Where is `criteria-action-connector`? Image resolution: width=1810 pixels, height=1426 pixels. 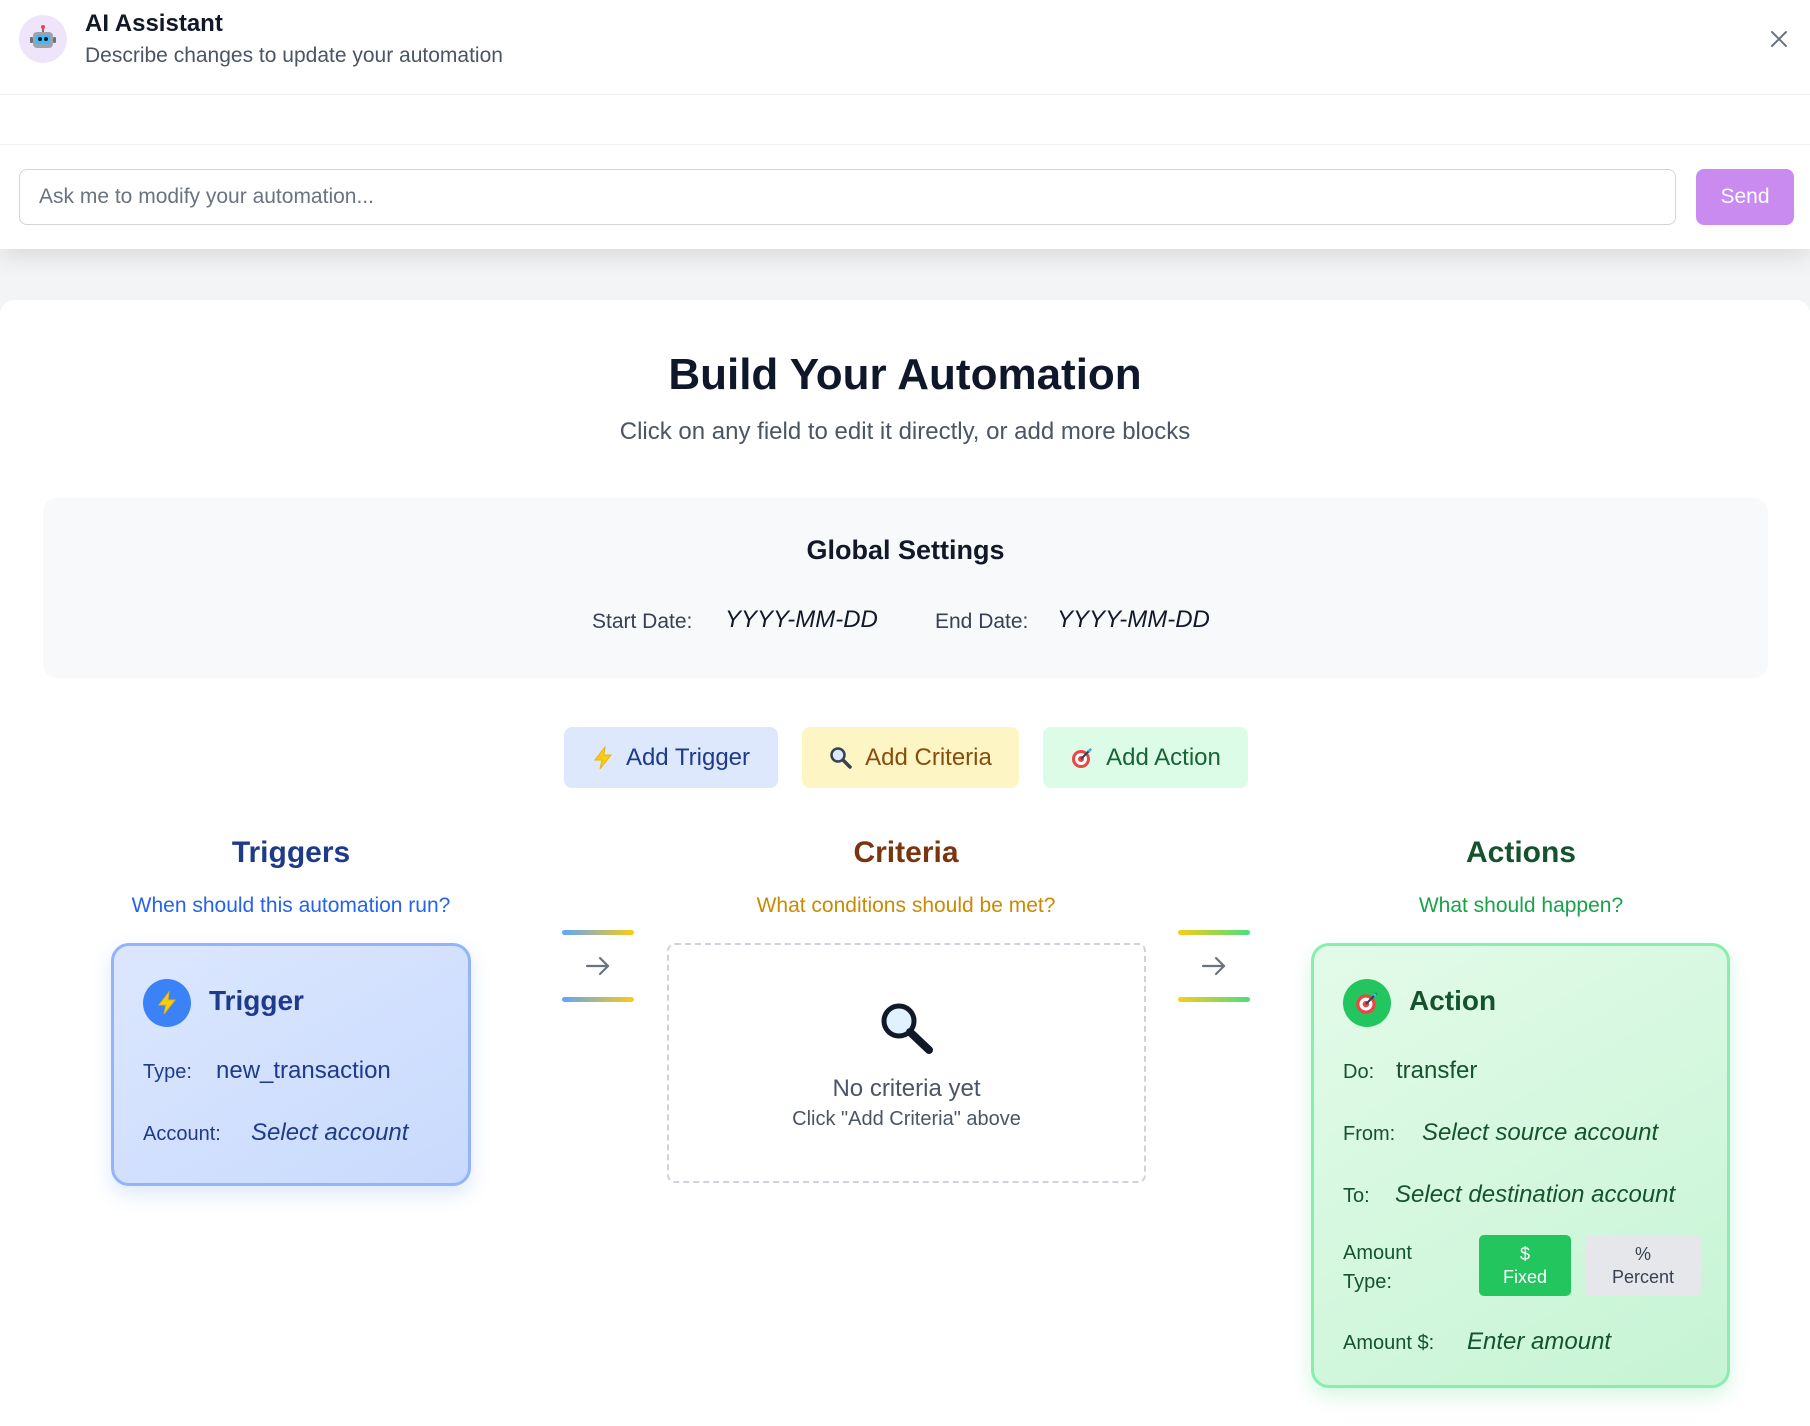 criteria-action-connector is located at coordinates (1214, 968).